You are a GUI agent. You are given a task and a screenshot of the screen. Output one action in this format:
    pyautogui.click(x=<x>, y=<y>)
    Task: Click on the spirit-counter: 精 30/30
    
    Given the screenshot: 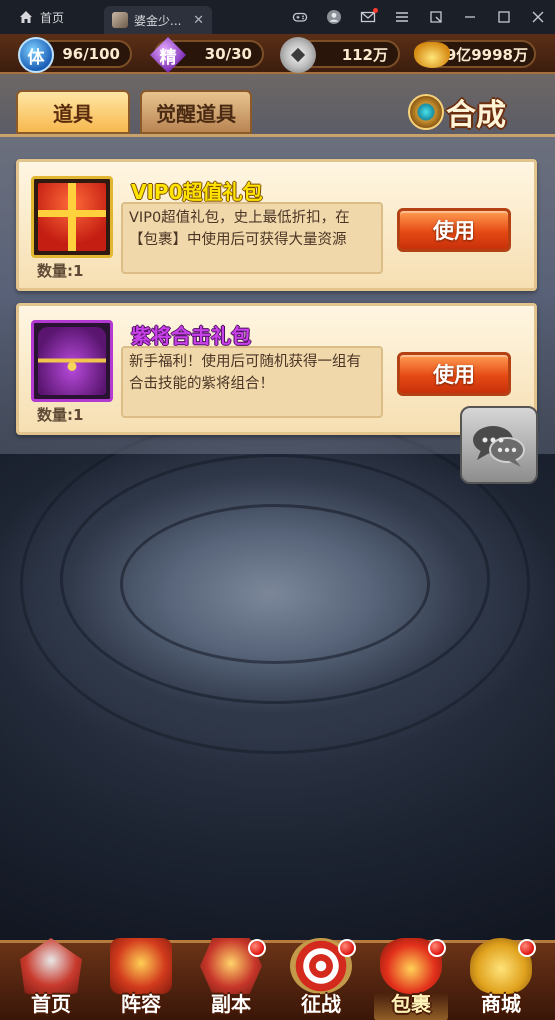 What is the action you would take?
    pyautogui.click(x=207, y=55)
    